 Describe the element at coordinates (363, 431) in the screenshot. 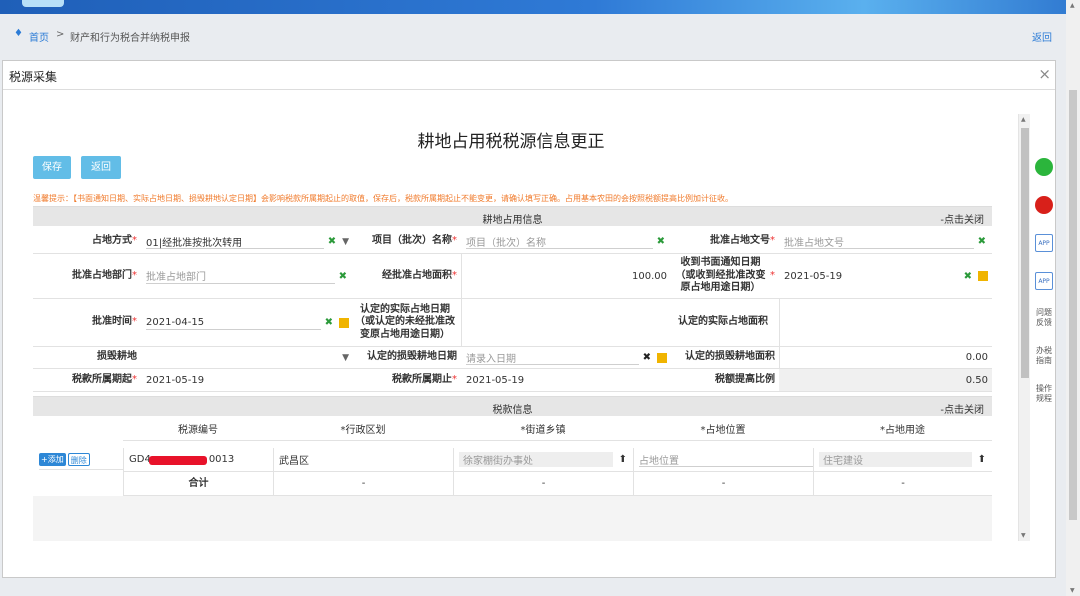

I see `col-header: *行政区划` at that location.